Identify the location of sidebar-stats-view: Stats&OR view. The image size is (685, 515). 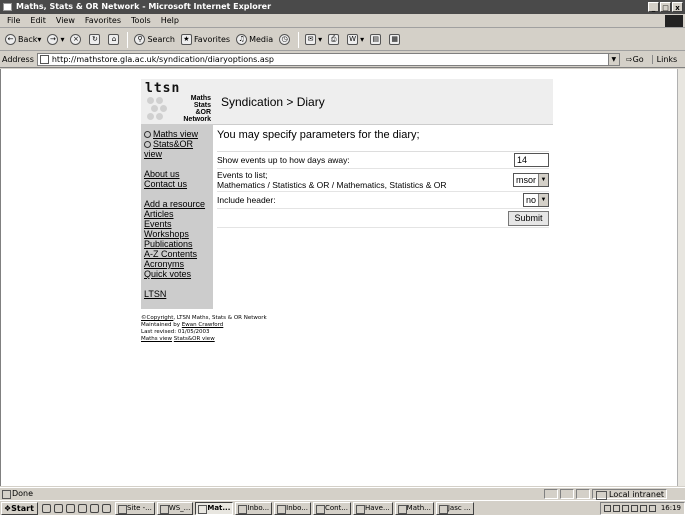
(177, 149).